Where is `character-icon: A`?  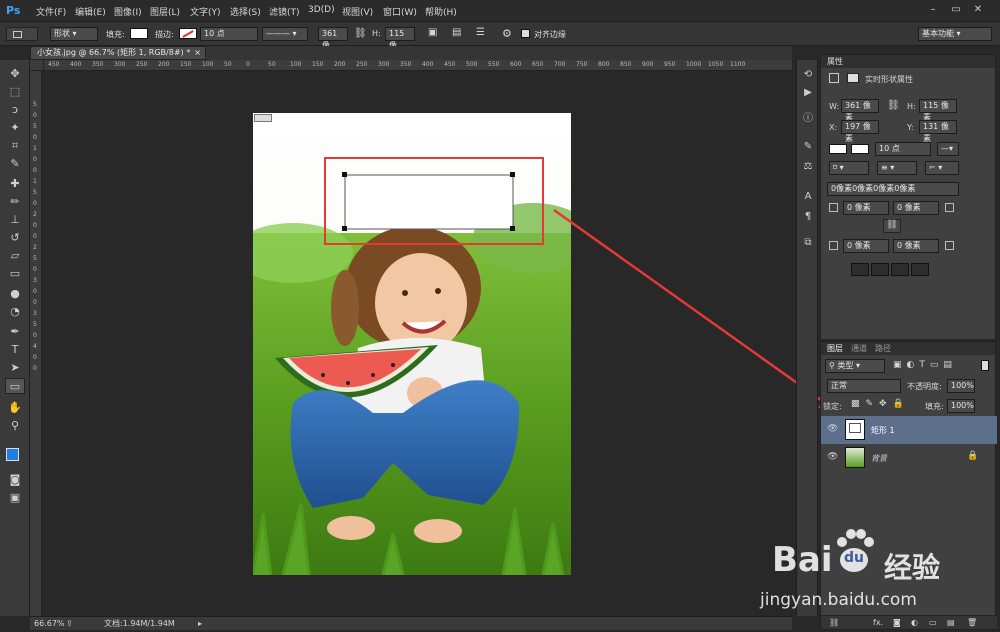
character-icon: A is located at coordinates (808, 197).